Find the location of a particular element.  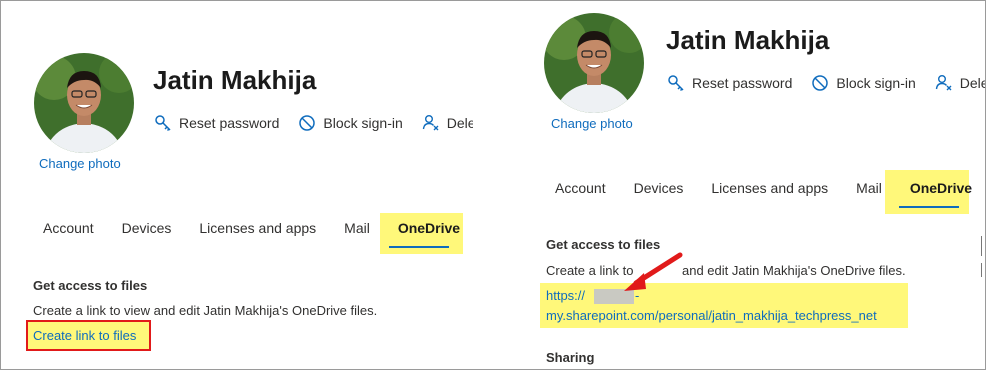

sharing-title: Sharing is located at coordinates (570, 357).